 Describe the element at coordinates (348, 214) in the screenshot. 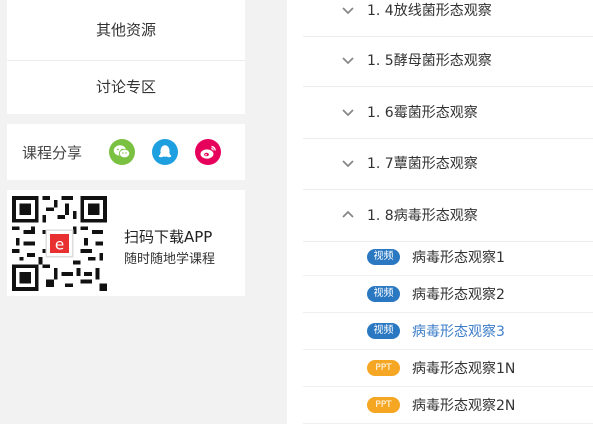

I see `chevron-up-icon` at that location.